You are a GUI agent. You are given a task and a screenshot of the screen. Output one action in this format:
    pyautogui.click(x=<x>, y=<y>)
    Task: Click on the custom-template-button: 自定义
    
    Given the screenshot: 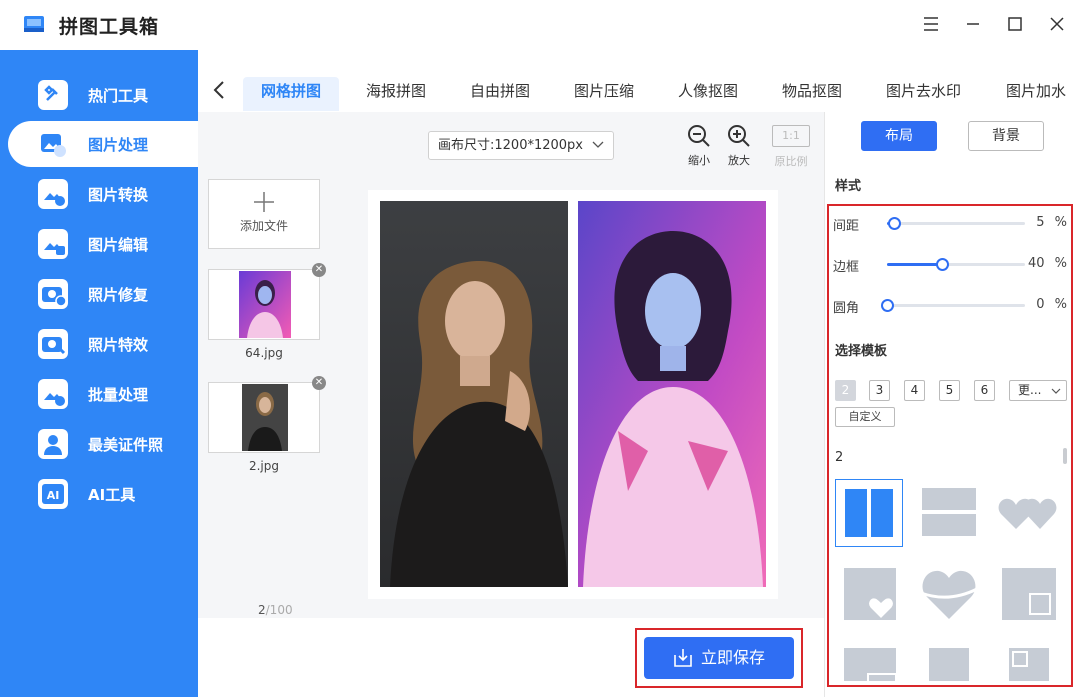 What is the action you would take?
    pyautogui.click(x=865, y=417)
    